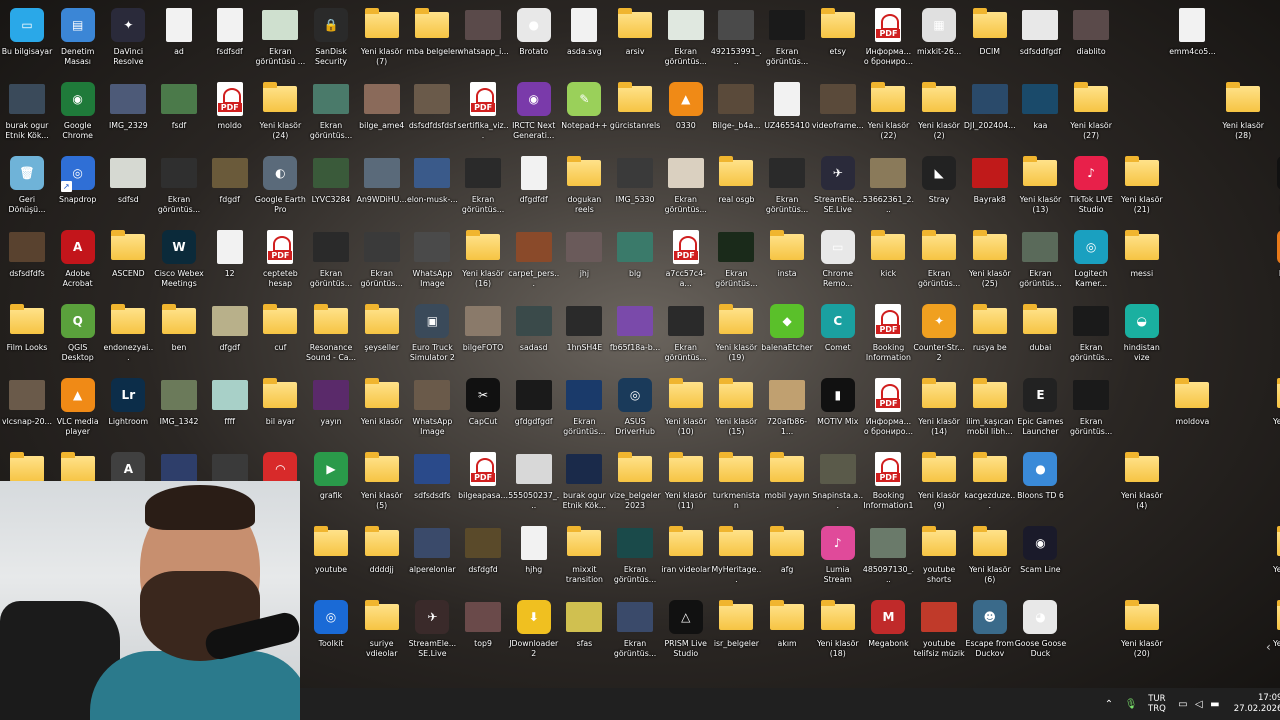  I want to click on desktop-icon: top9, so click(483, 633).